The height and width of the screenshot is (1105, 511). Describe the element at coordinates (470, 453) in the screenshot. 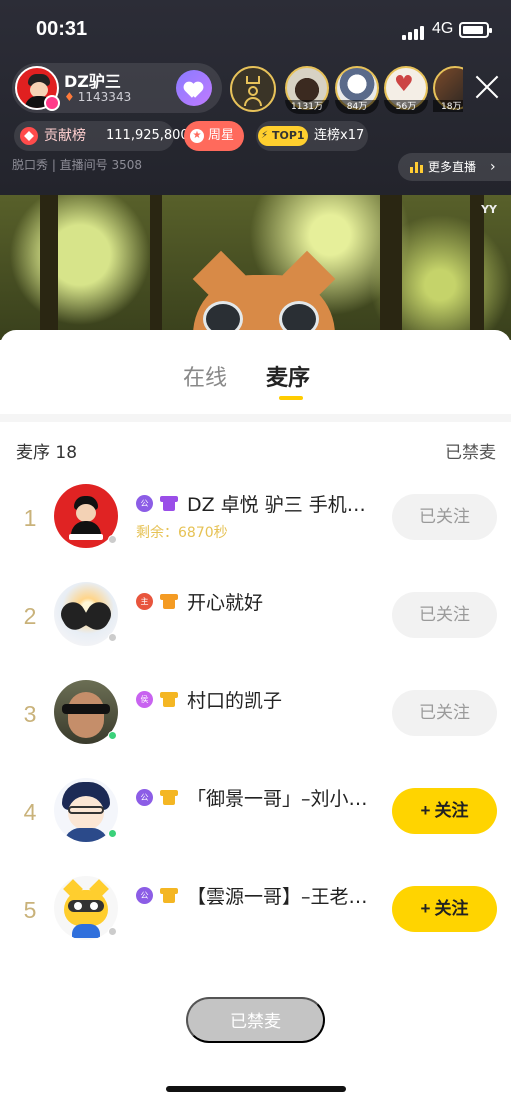

I see `muted-status: 已禁麦` at that location.